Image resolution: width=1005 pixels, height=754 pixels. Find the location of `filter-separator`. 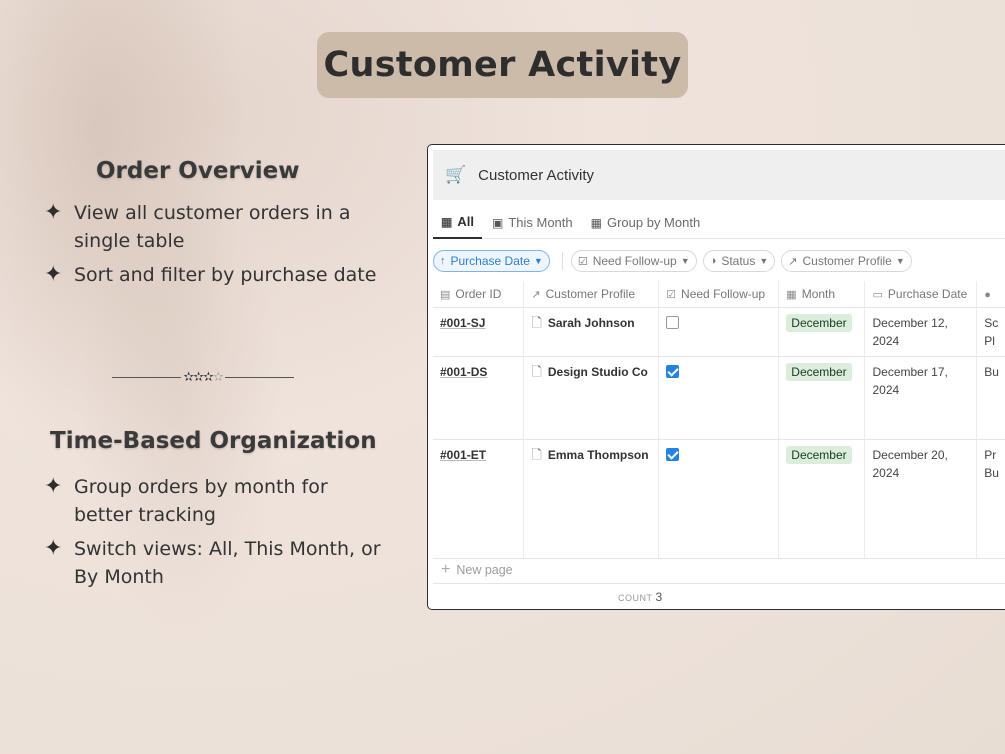

filter-separator is located at coordinates (562, 261).